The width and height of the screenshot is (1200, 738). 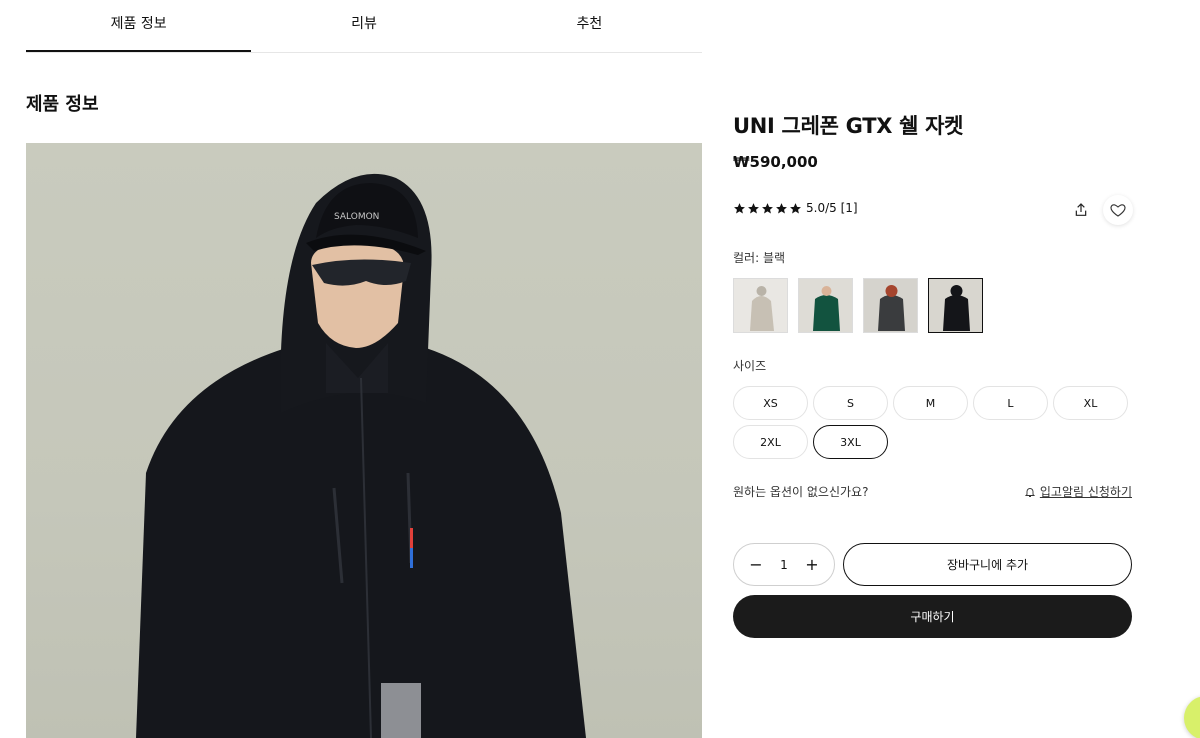 I want to click on color-swatch-black, so click(x=955, y=305).